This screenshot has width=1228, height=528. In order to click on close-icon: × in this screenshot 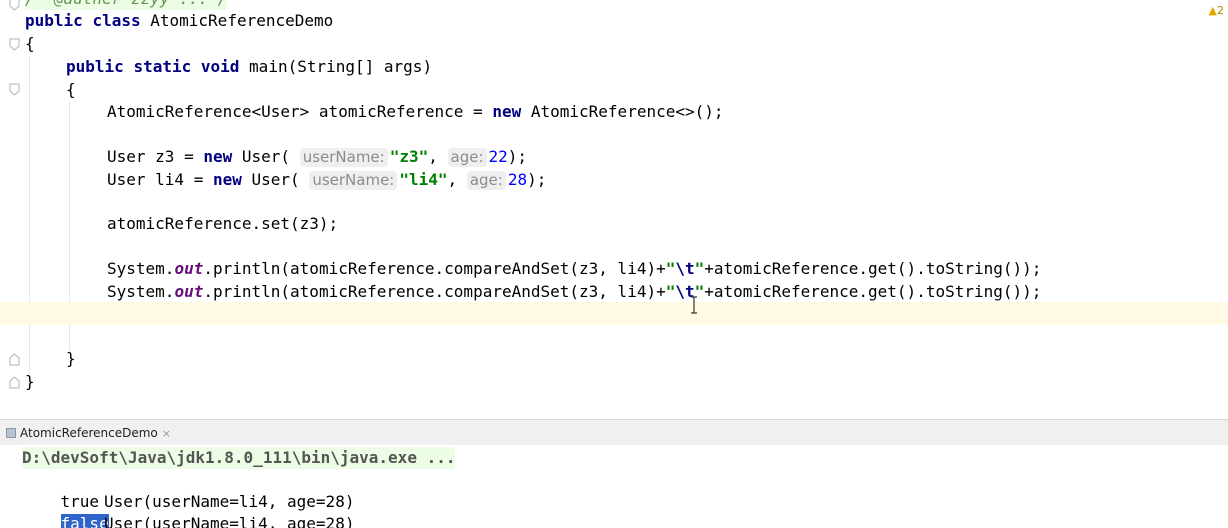, I will do `click(166, 433)`.